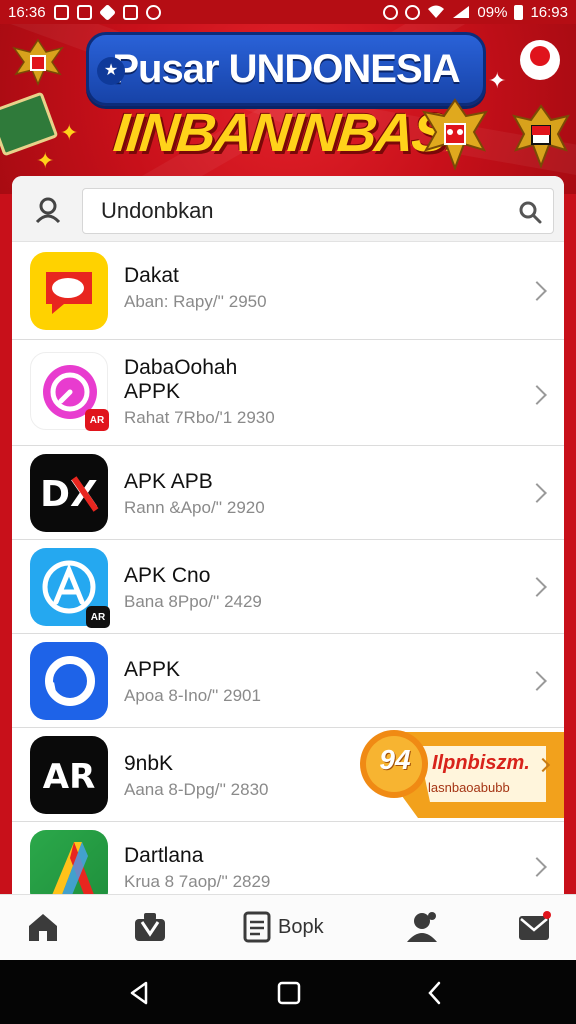 The height and width of the screenshot is (1024, 576). I want to click on flag-ball-icon, so click(540, 60).